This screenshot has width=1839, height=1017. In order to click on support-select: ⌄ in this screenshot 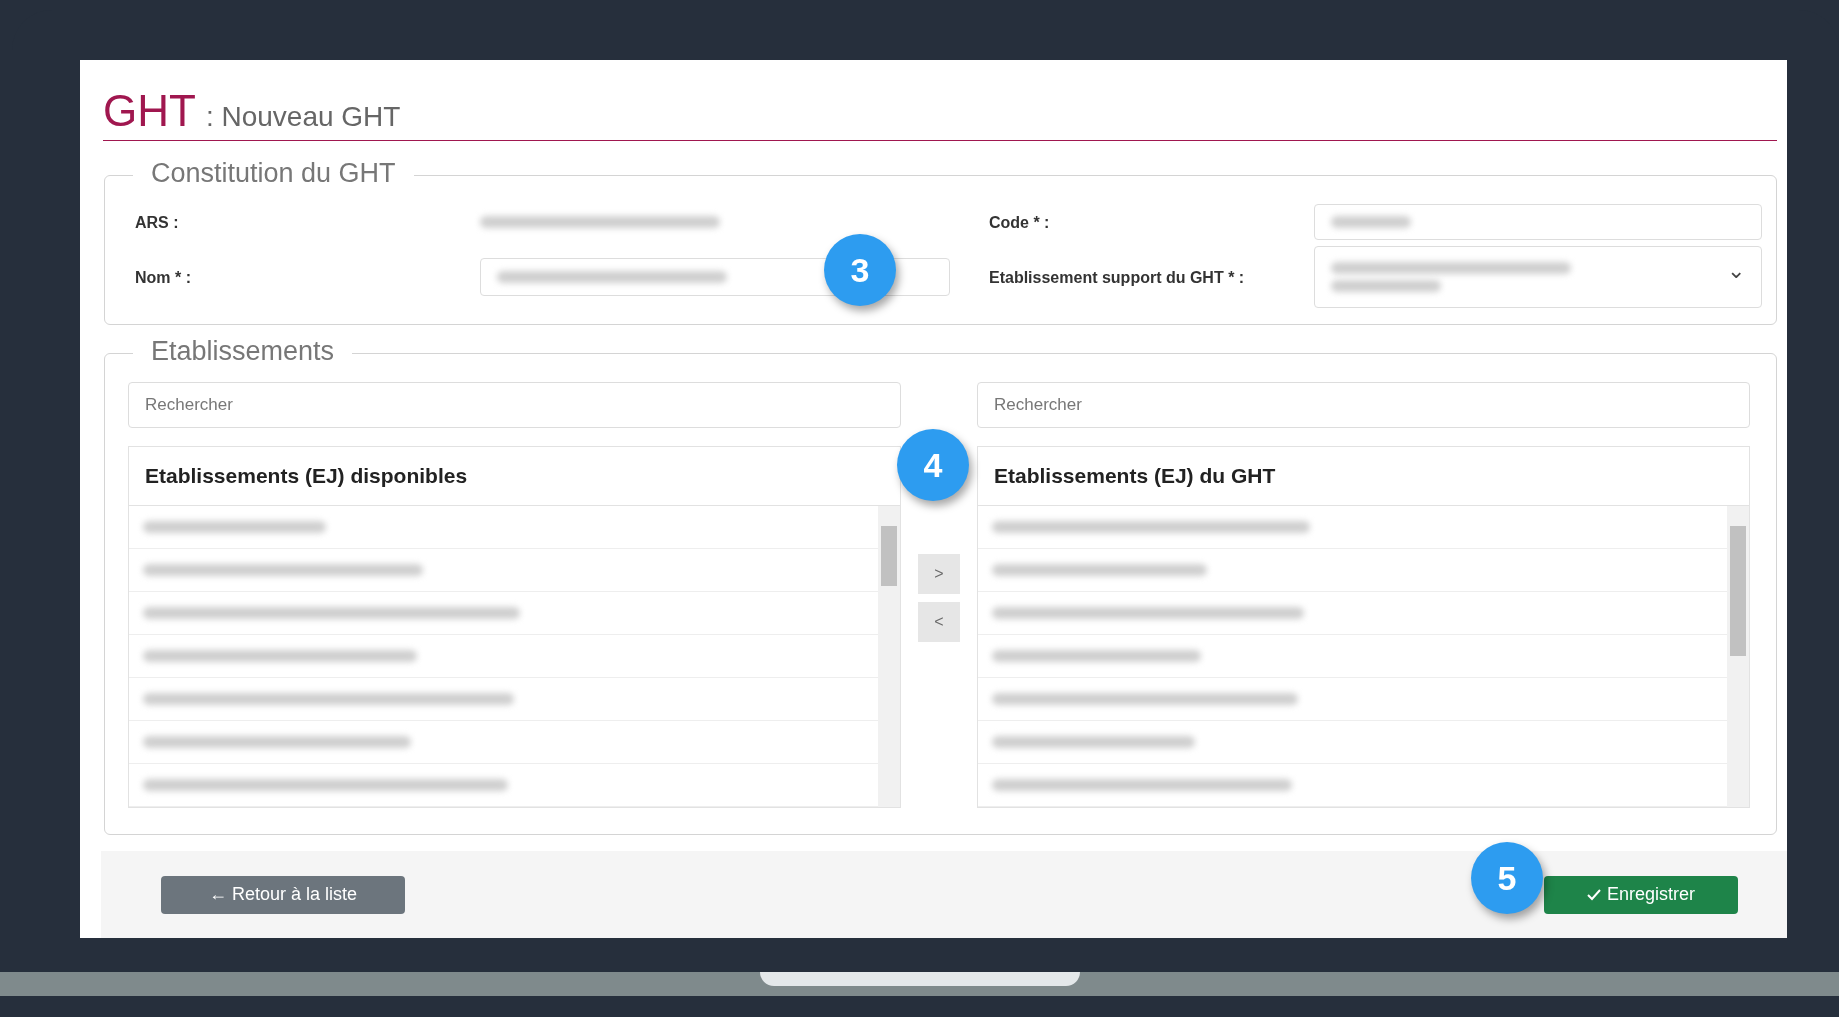, I will do `click(1538, 277)`.